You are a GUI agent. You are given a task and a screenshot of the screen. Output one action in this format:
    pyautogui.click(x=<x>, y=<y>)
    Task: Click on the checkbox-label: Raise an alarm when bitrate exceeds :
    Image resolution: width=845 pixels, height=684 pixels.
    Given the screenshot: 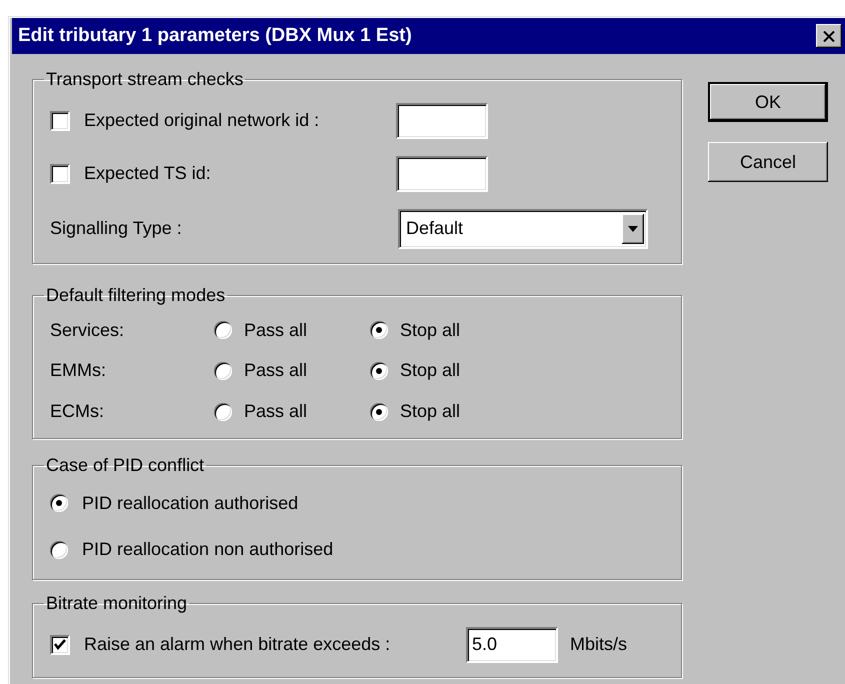 What is the action you would take?
    pyautogui.click(x=237, y=644)
    